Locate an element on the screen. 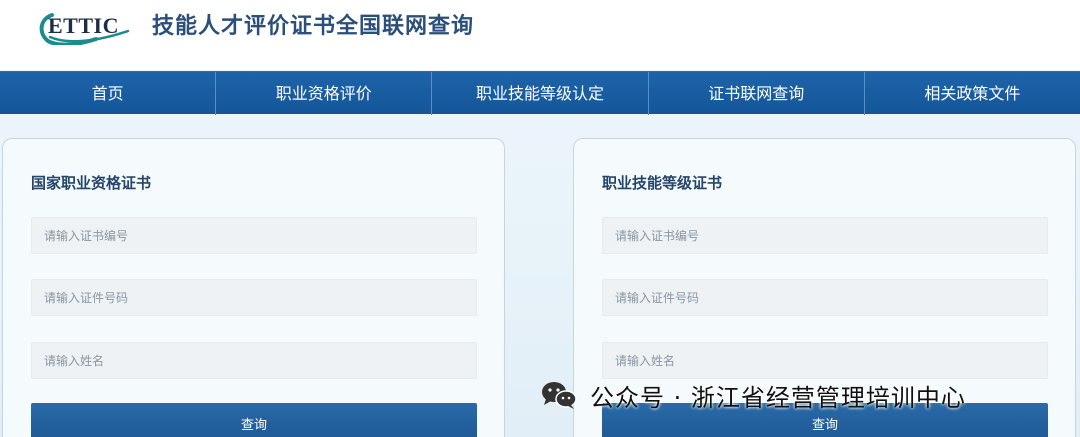 Image resolution: width=1080 pixels, height=437 pixels. ettic-logo: ETTIC is located at coordinates (90, 28).